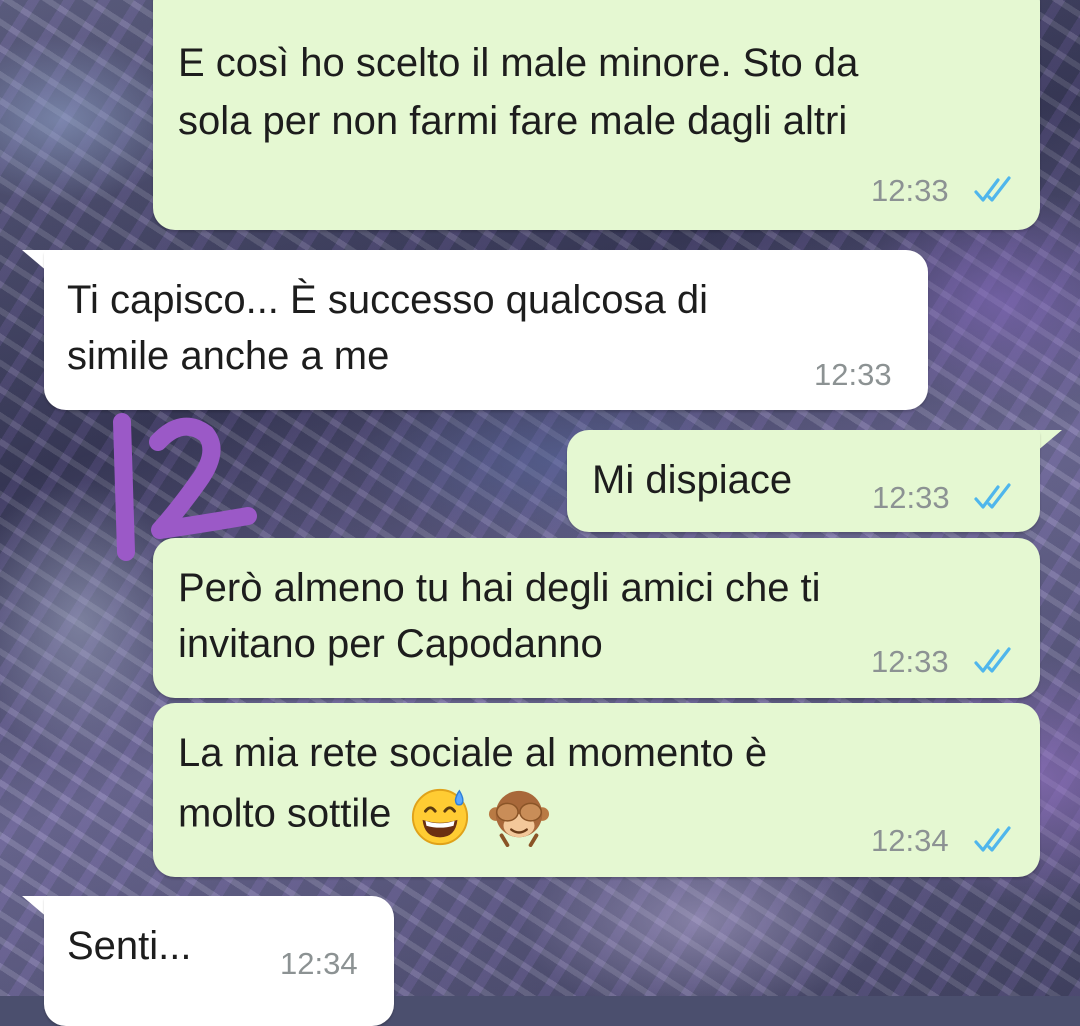 The image size is (1080, 1026). What do you see at coordinates (518, 818) in the screenshot?
I see `see-no-evil-monkey-emoji` at bounding box center [518, 818].